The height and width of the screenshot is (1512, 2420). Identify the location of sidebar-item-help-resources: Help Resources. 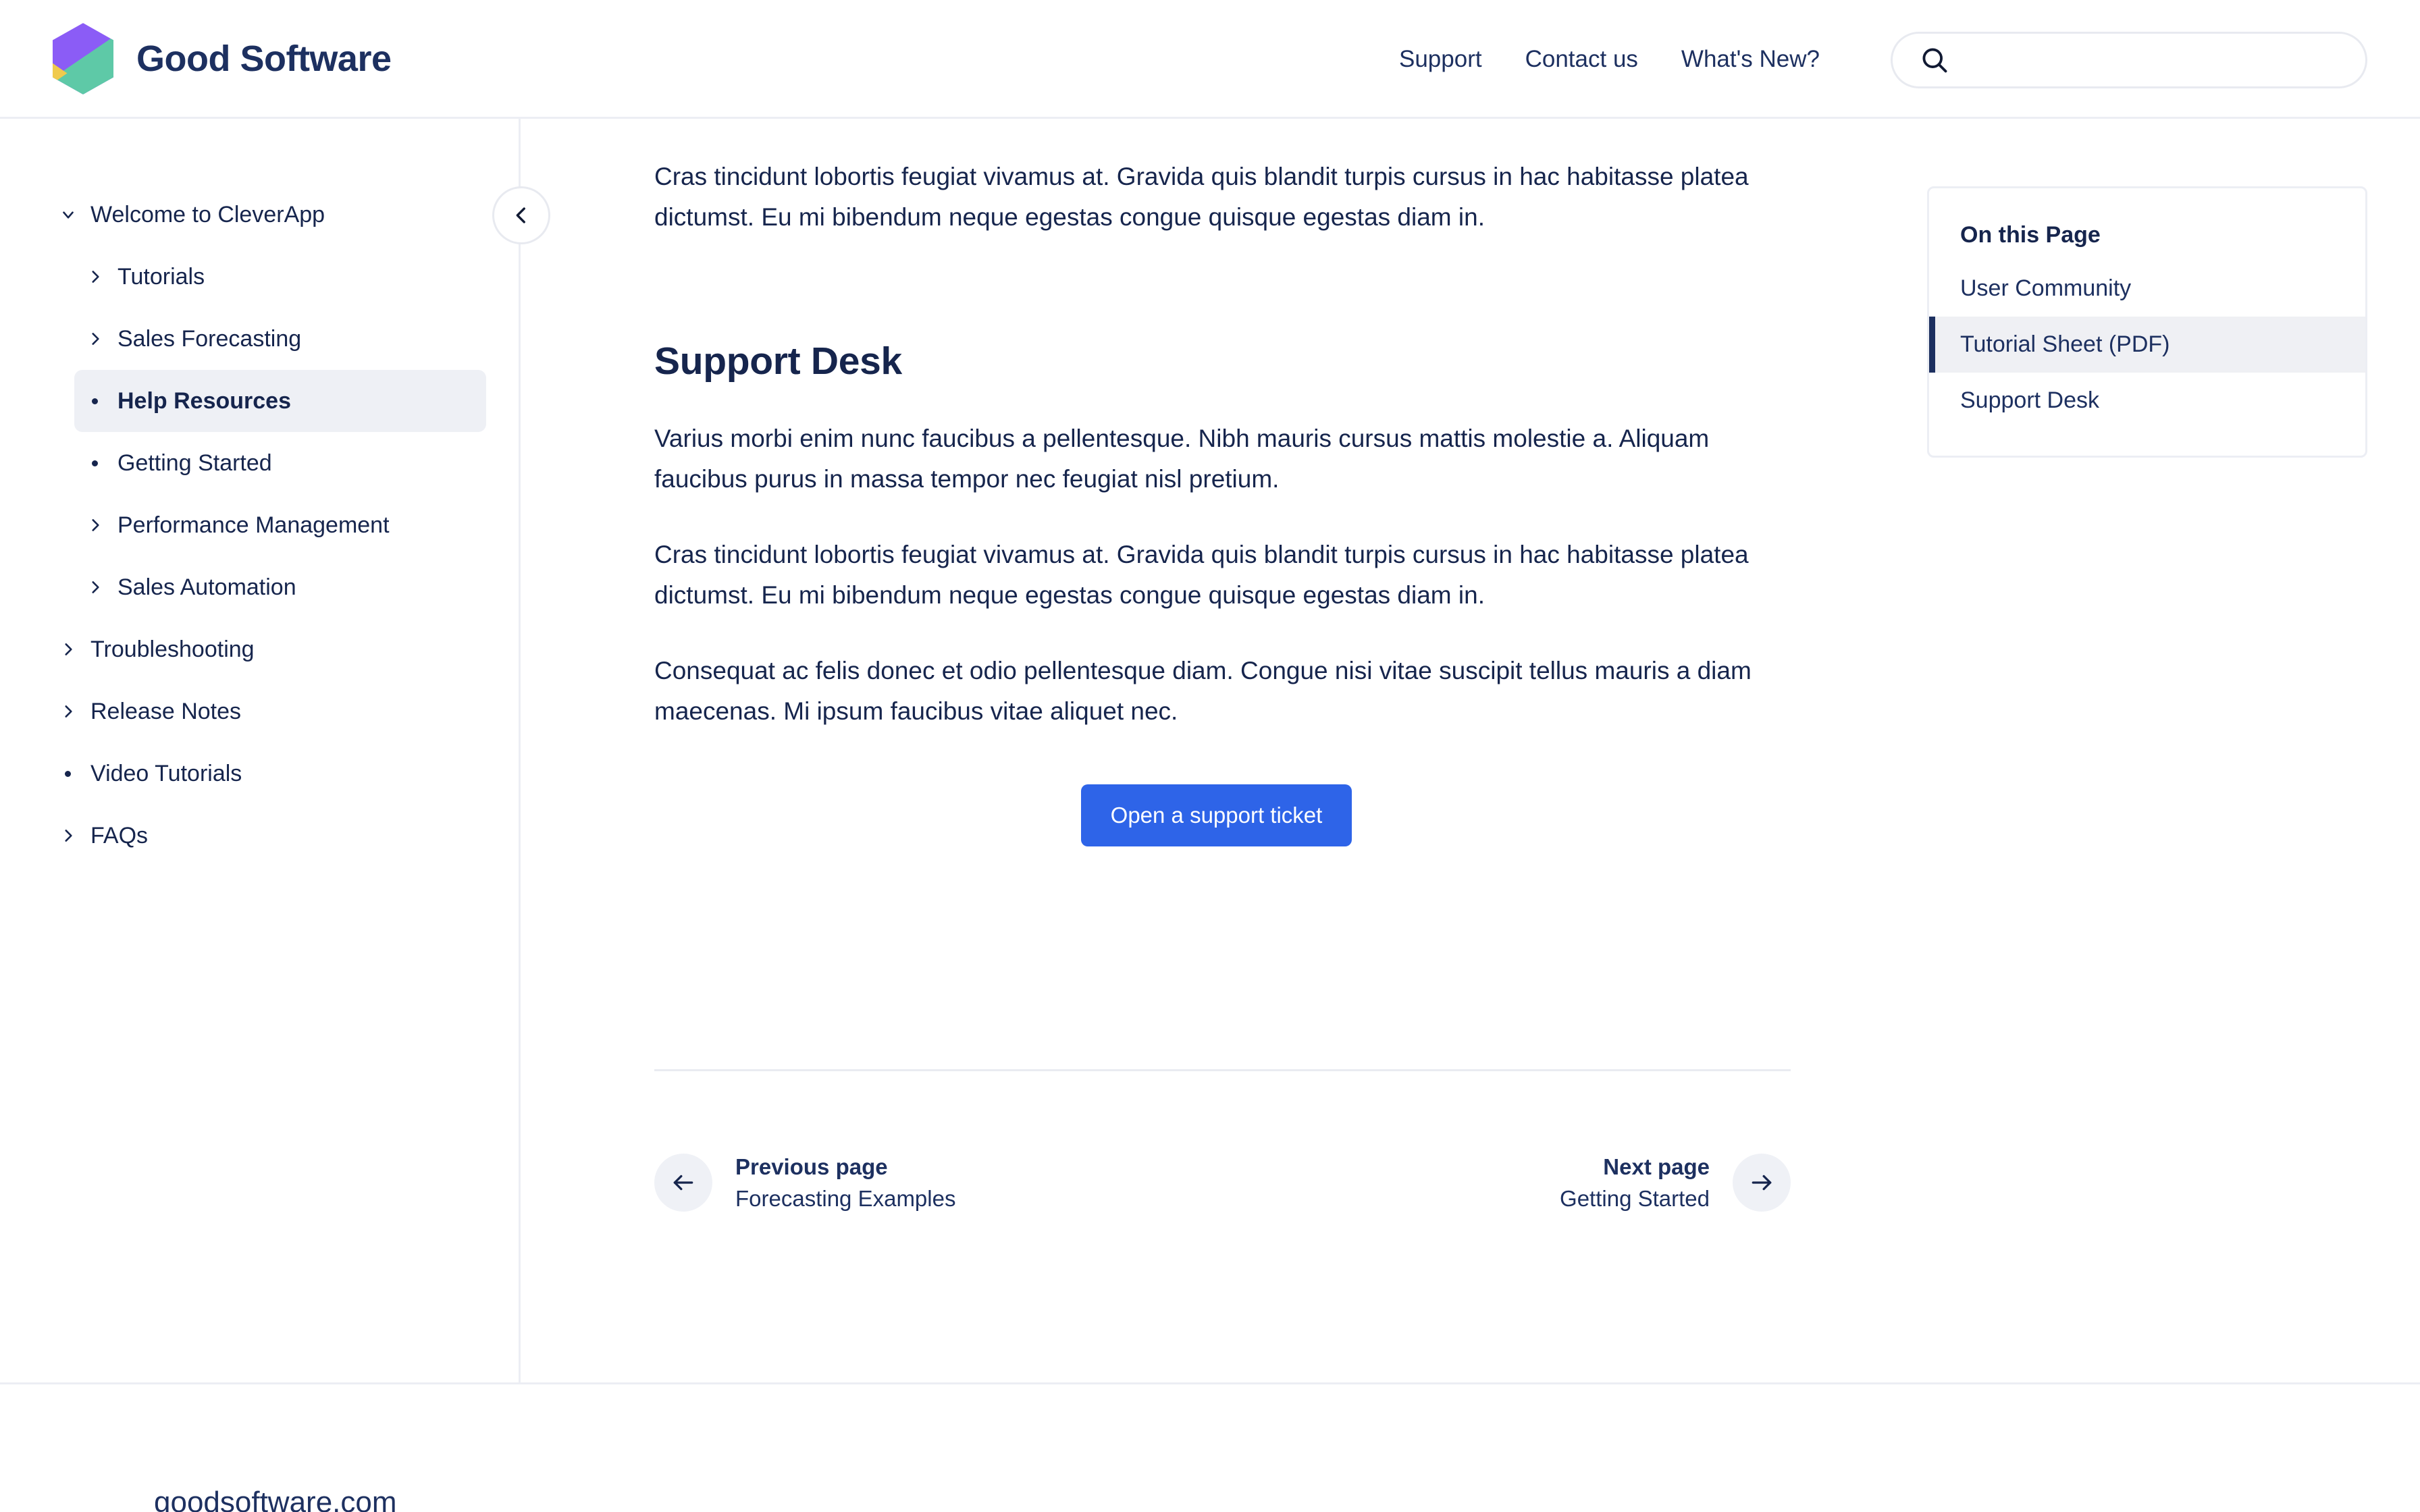
(280, 401).